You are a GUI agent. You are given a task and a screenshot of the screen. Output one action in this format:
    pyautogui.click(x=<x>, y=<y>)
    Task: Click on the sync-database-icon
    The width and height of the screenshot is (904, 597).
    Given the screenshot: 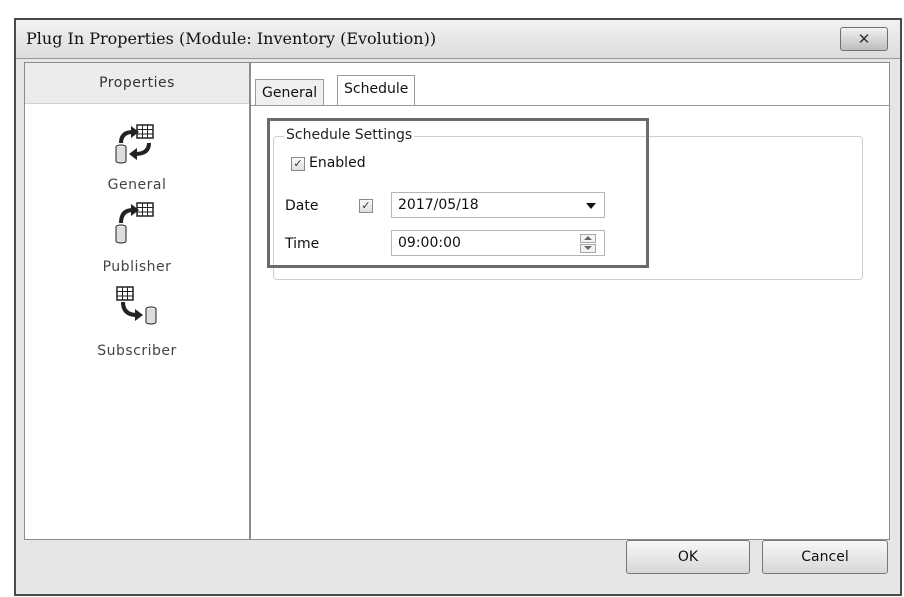 What is the action you would take?
    pyautogui.click(x=134, y=144)
    